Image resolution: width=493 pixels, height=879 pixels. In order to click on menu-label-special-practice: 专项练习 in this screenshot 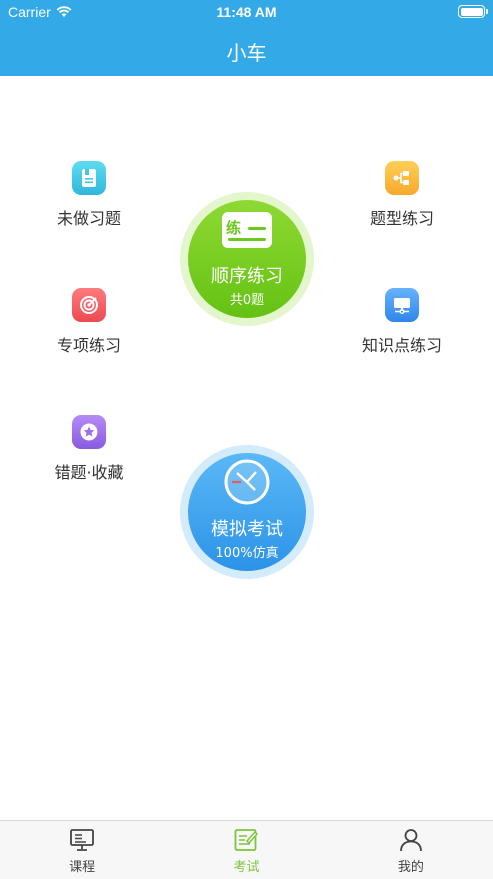, I will do `click(88, 345)`.